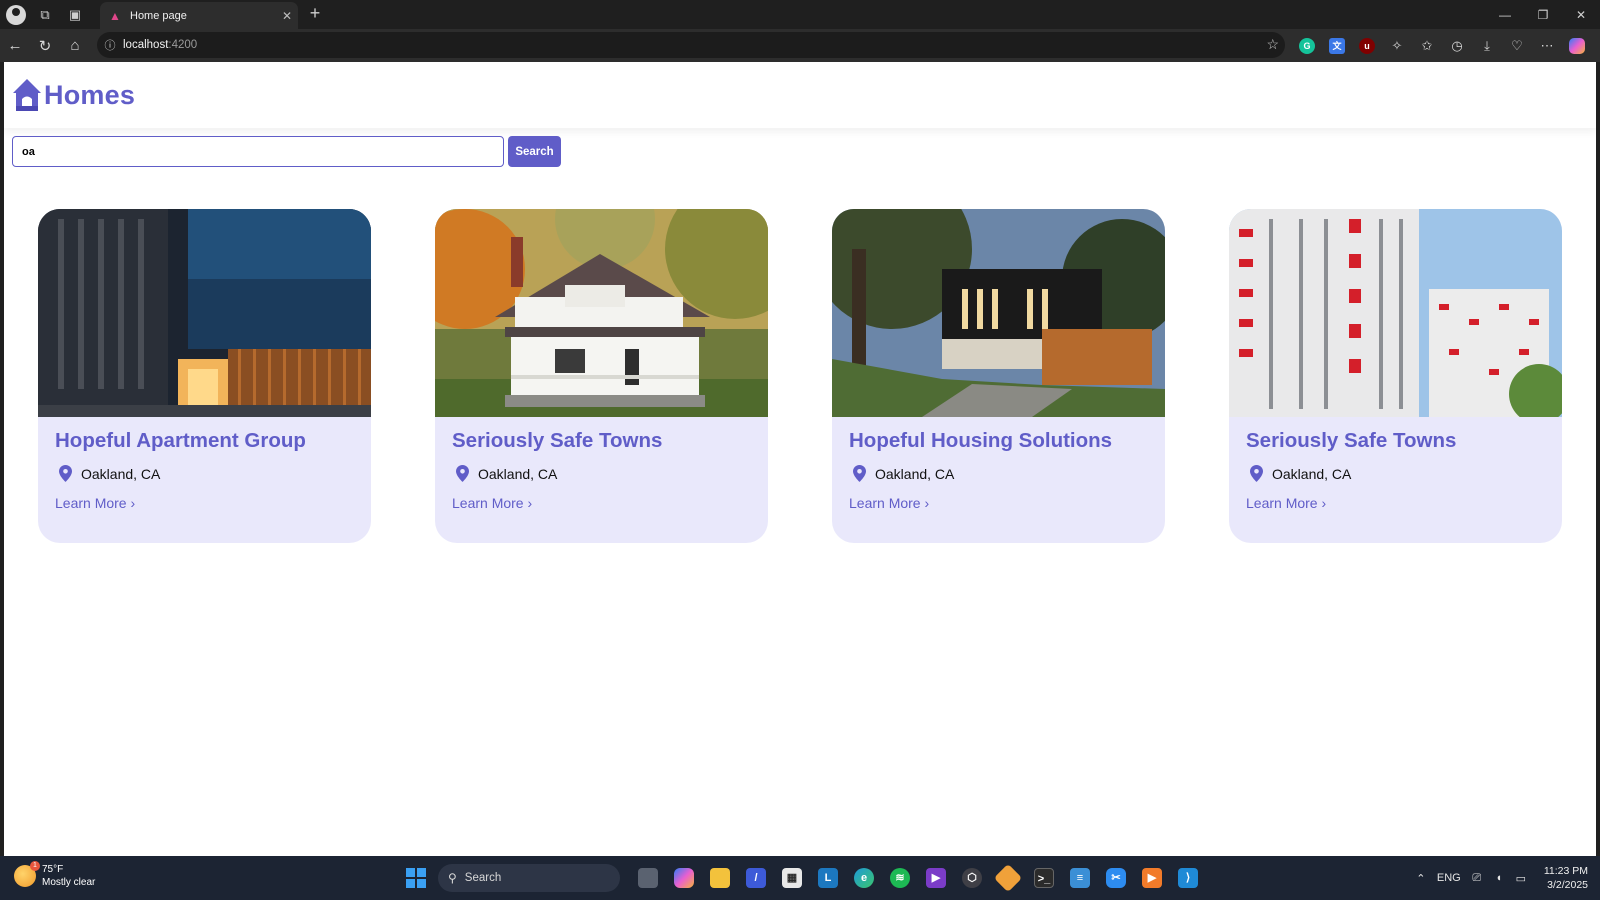  I want to click on tab-actions-icon: ▣, so click(75, 14).